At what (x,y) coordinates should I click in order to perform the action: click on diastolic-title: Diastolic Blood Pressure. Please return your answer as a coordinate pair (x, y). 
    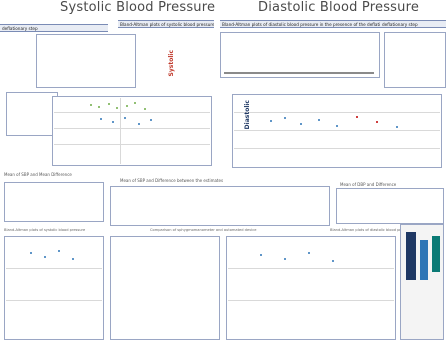
    Looking at the image, I should click on (339, 7).